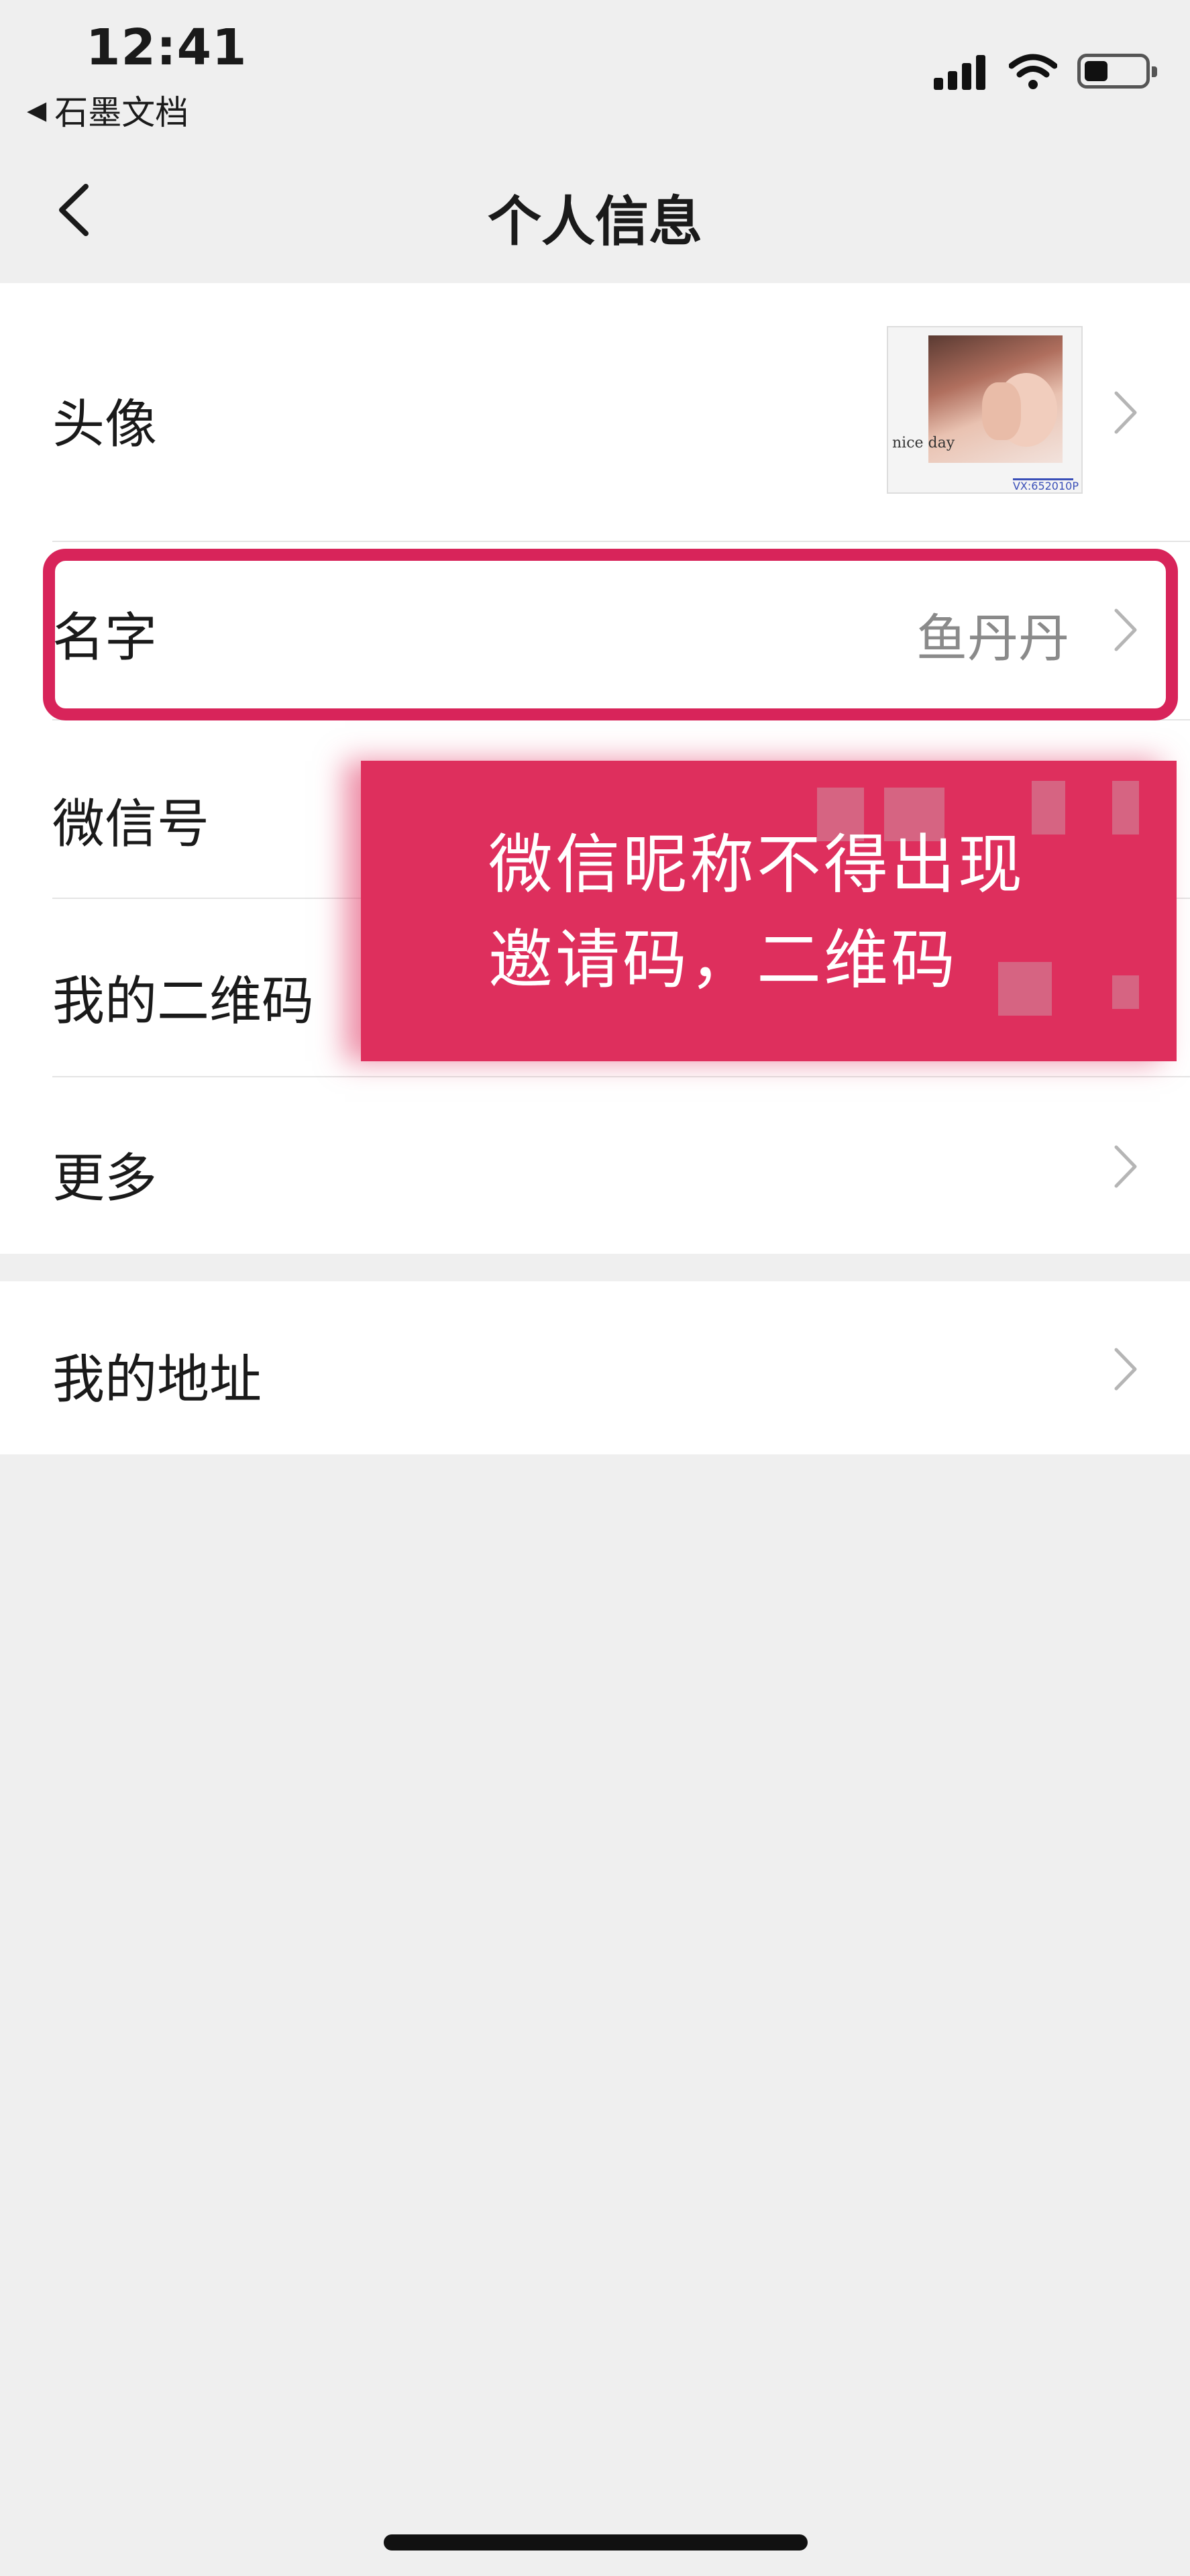 This screenshot has height=2576, width=1190. I want to click on more-label: 更多, so click(105, 1178).